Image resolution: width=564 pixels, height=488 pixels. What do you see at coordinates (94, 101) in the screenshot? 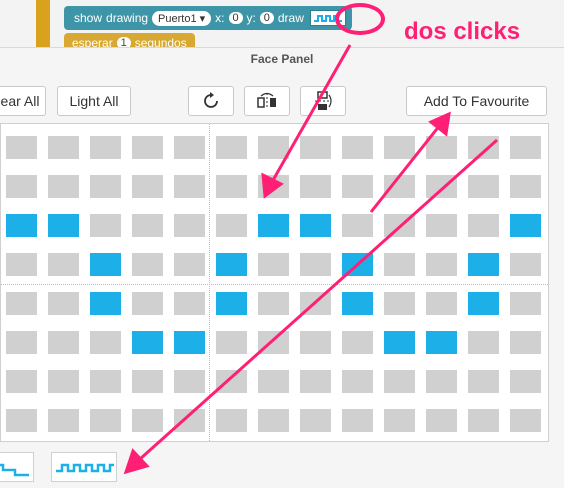
I see `light-all-button: Light All` at bounding box center [94, 101].